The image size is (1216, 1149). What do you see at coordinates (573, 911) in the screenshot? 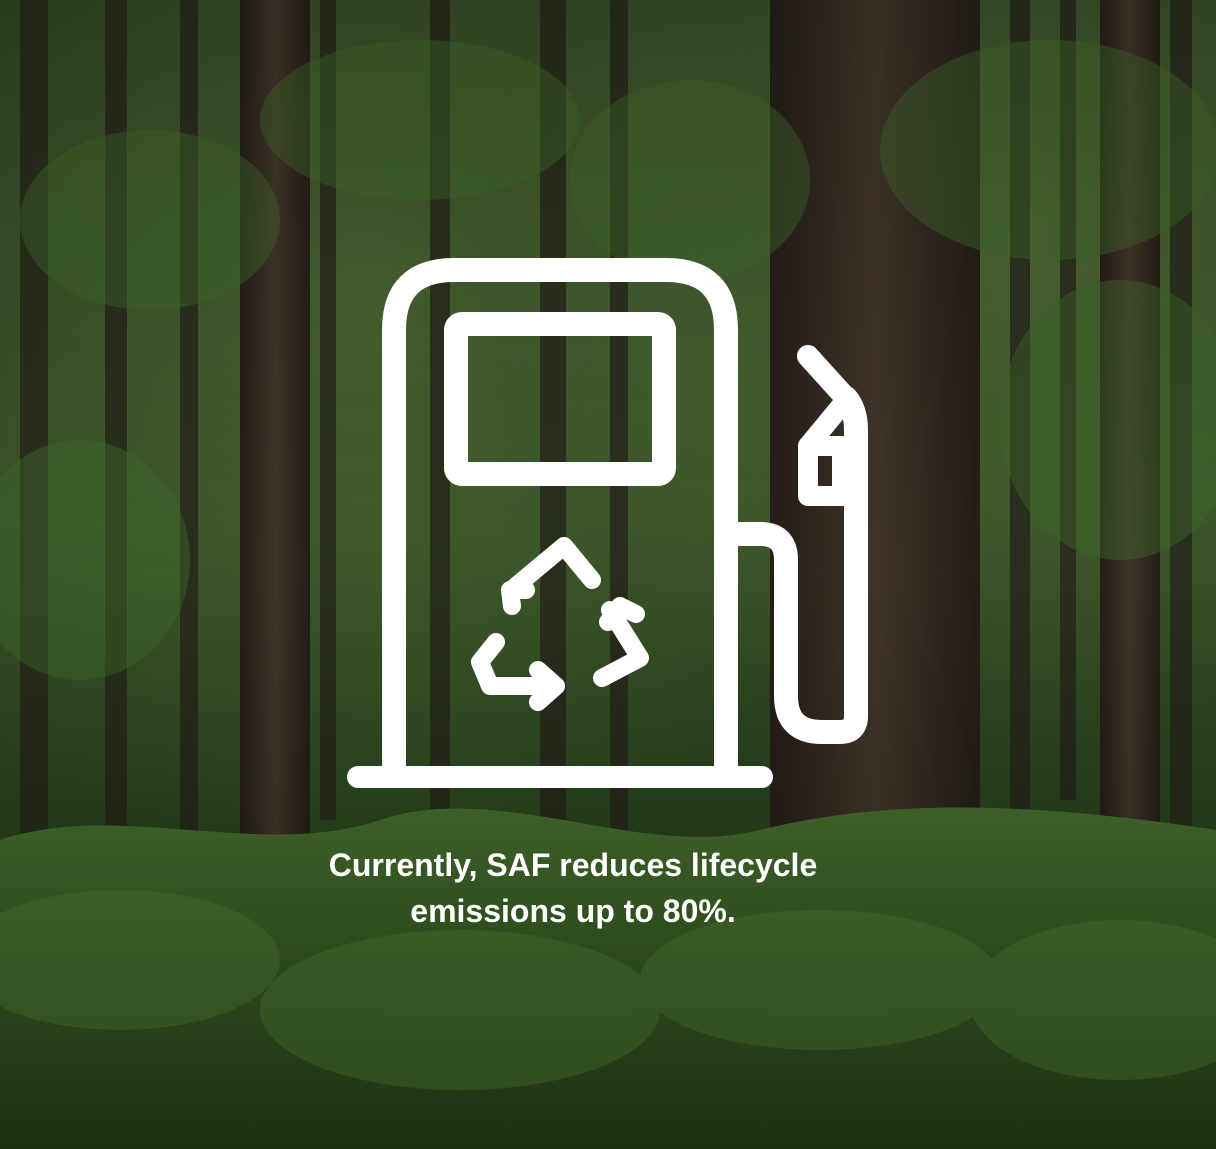
I see `caption-line-2: emissions up to 80%.` at bounding box center [573, 911].